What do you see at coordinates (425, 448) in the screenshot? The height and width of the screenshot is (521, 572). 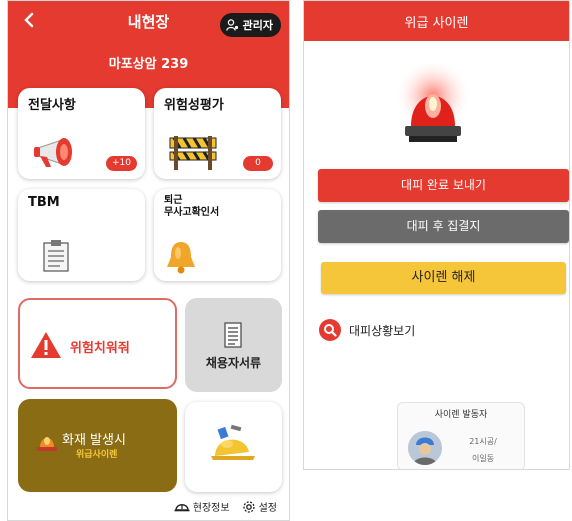 I see `avatar` at bounding box center [425, 448].